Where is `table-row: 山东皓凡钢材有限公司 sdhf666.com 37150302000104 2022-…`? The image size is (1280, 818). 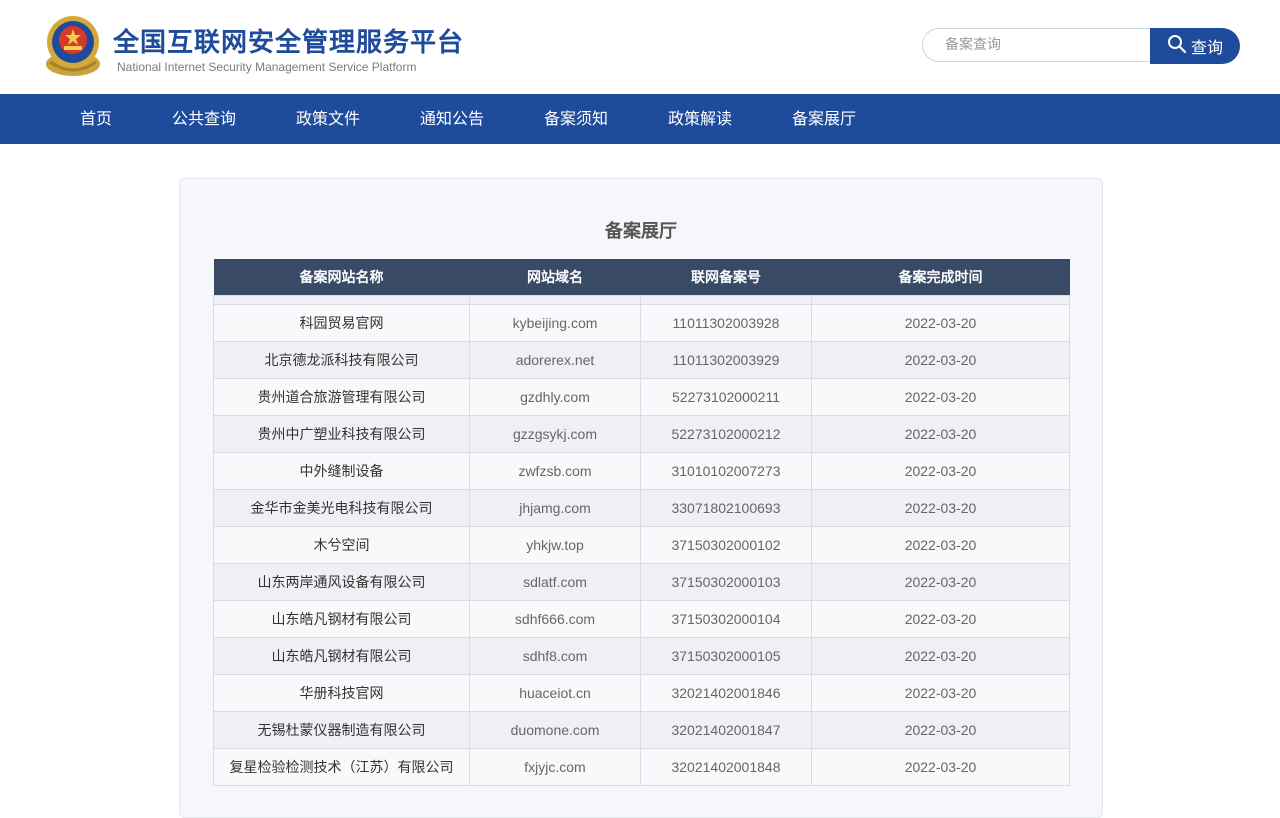
table-row: 山东皓凡钢材有限公司 sdhf666.com 37150302000104 2022-… is located at coordinates (641, 619).